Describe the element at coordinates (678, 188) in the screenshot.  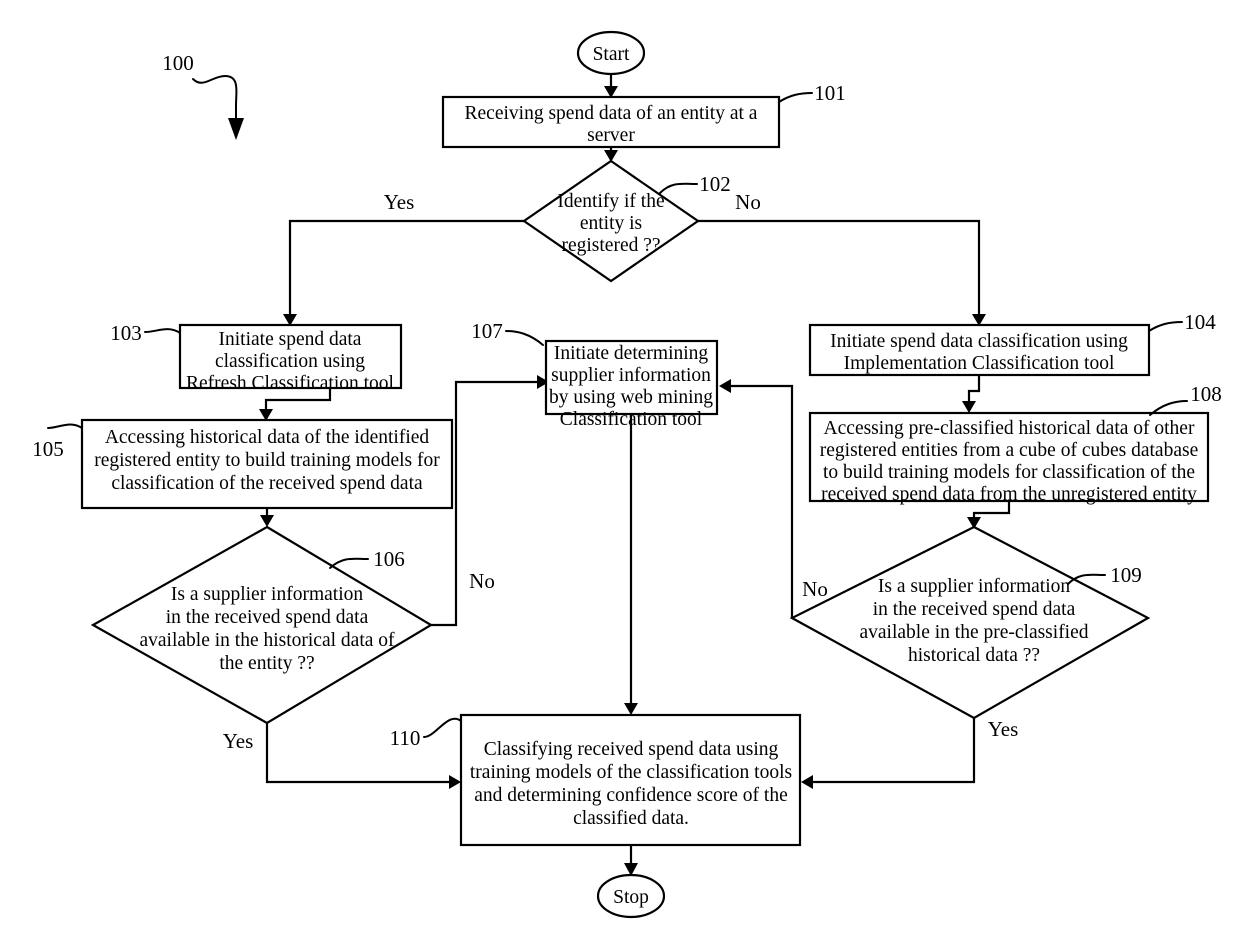
I see `node-102-leader` at that location.